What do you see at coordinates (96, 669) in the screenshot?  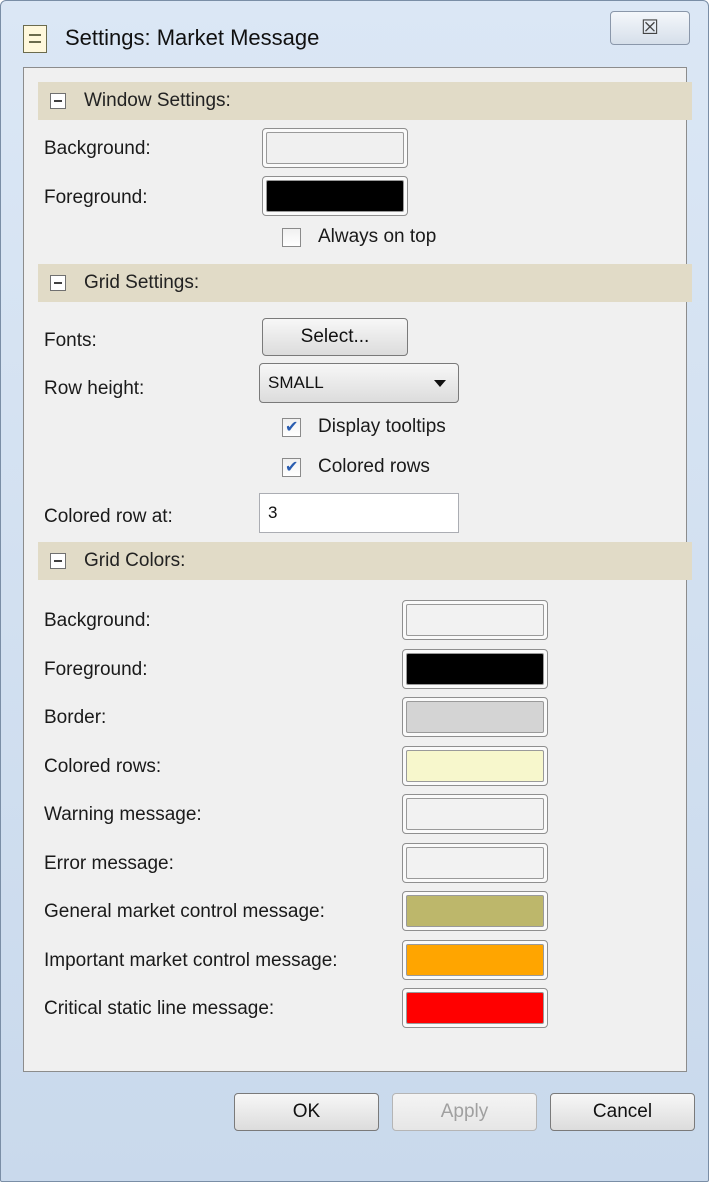 I see `grid-color-label: Foreground:` at bounding box center [96, 669].